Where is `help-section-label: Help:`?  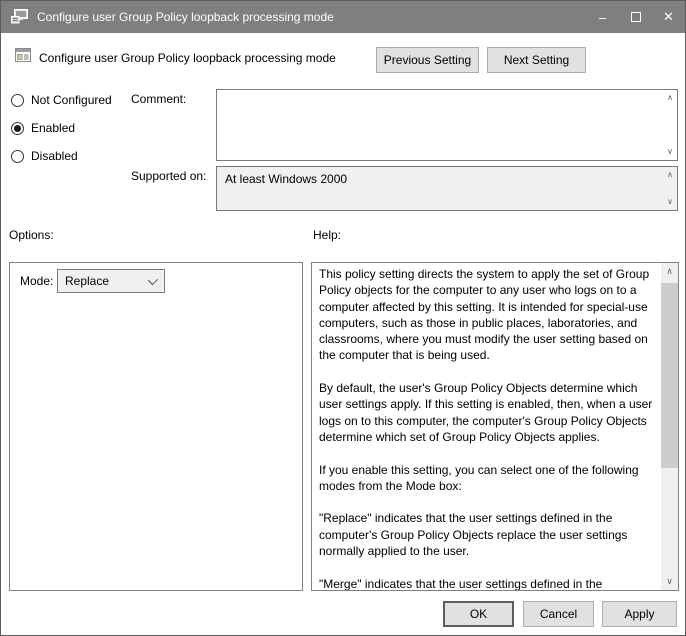 help-section-label: Help: is located at coordinates (327, 235).